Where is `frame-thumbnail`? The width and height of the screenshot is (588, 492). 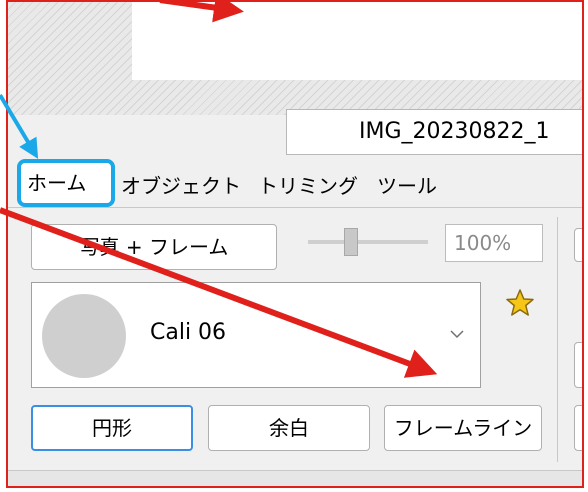
frame-thumbnail is located at coordinates (84, 336).